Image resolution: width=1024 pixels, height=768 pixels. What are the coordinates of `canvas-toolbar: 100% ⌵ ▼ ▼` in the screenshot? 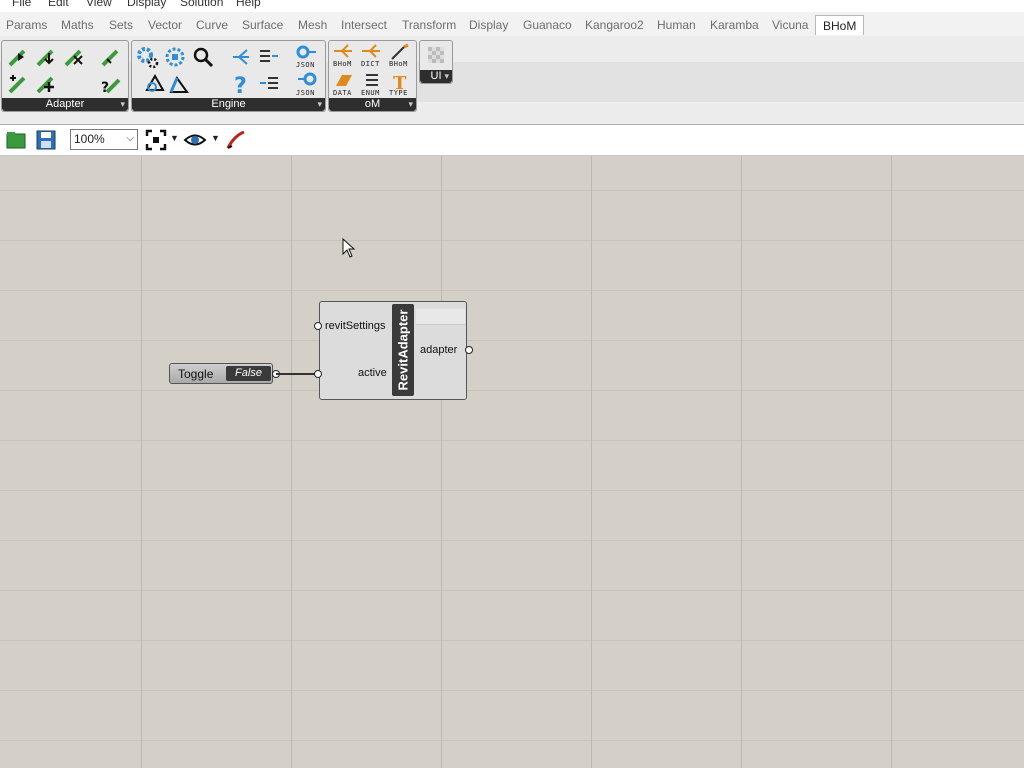 It's located at (512, 140).